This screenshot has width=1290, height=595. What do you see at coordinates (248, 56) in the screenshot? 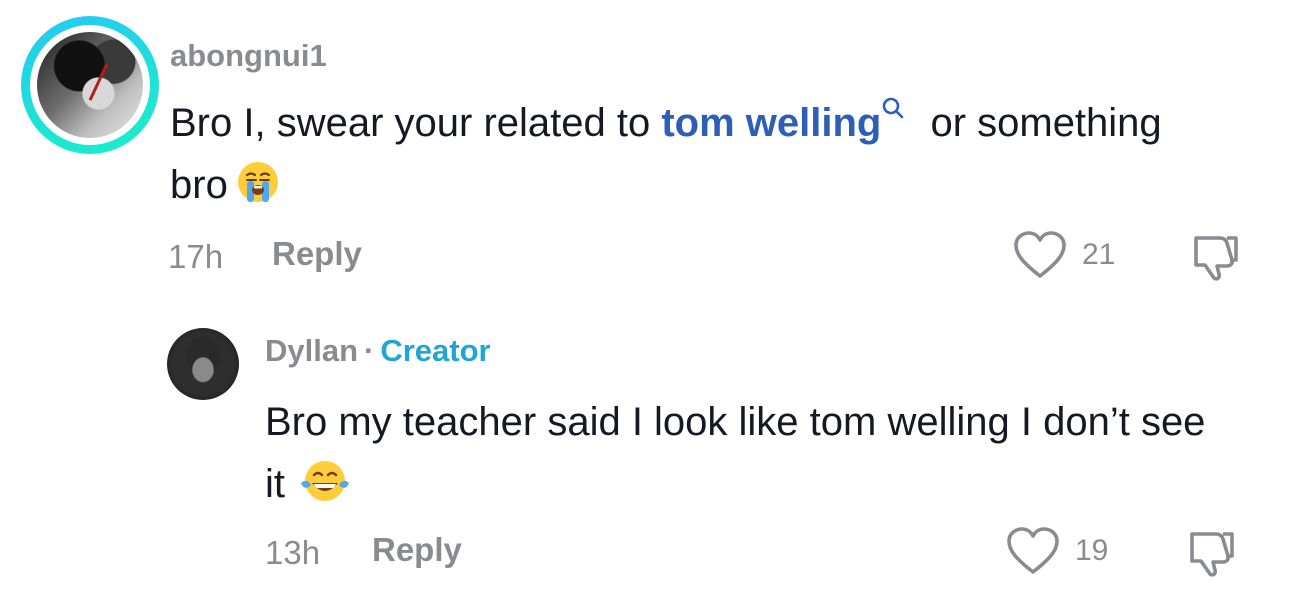
I see `comment-username: abongnui1` at bounding box center [248, 56].